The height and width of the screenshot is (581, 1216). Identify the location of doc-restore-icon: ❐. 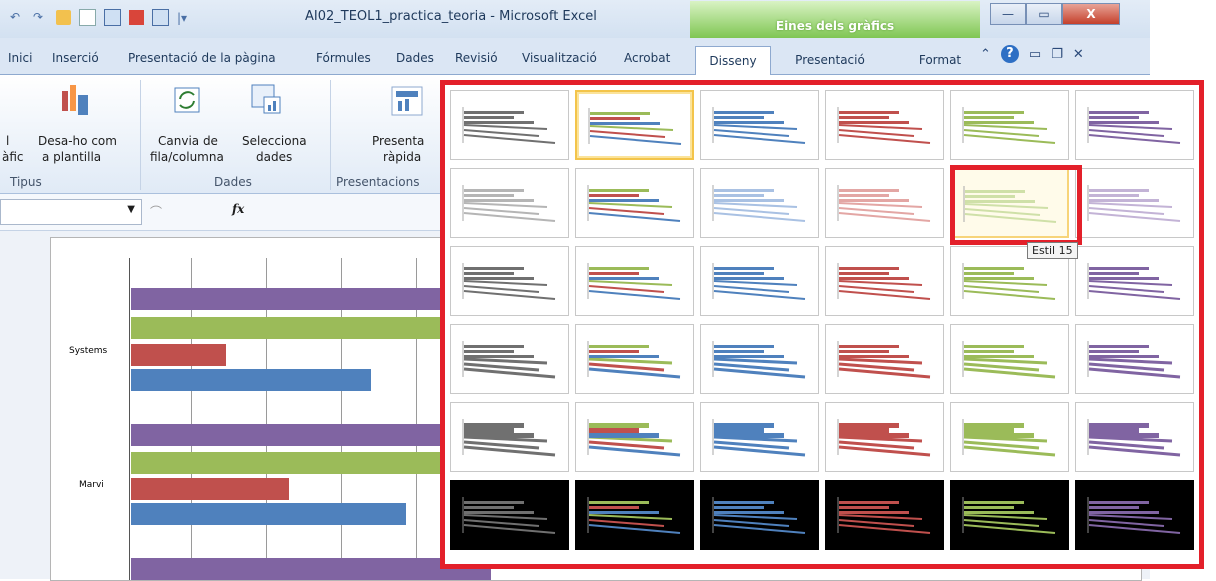
(1057, 54).